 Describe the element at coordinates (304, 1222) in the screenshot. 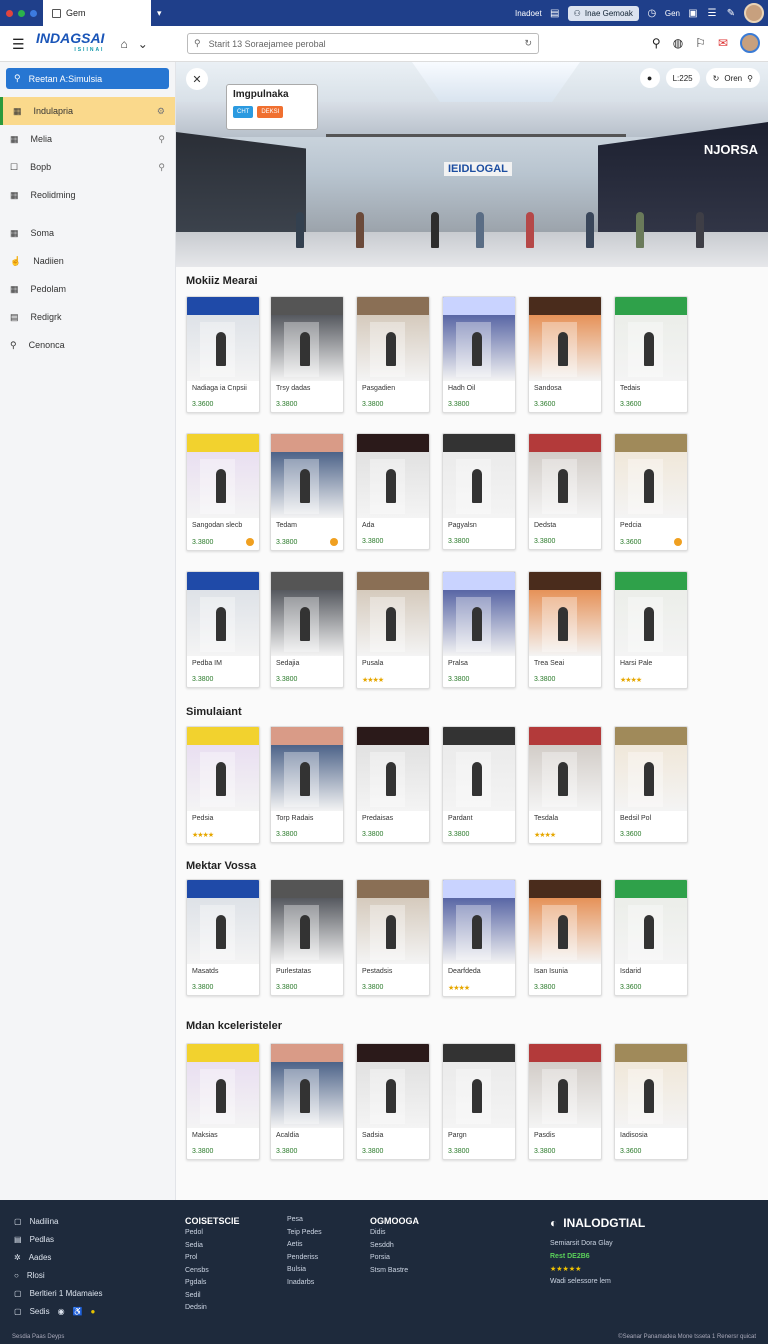

I see `footer-link: Pesa` at that location.